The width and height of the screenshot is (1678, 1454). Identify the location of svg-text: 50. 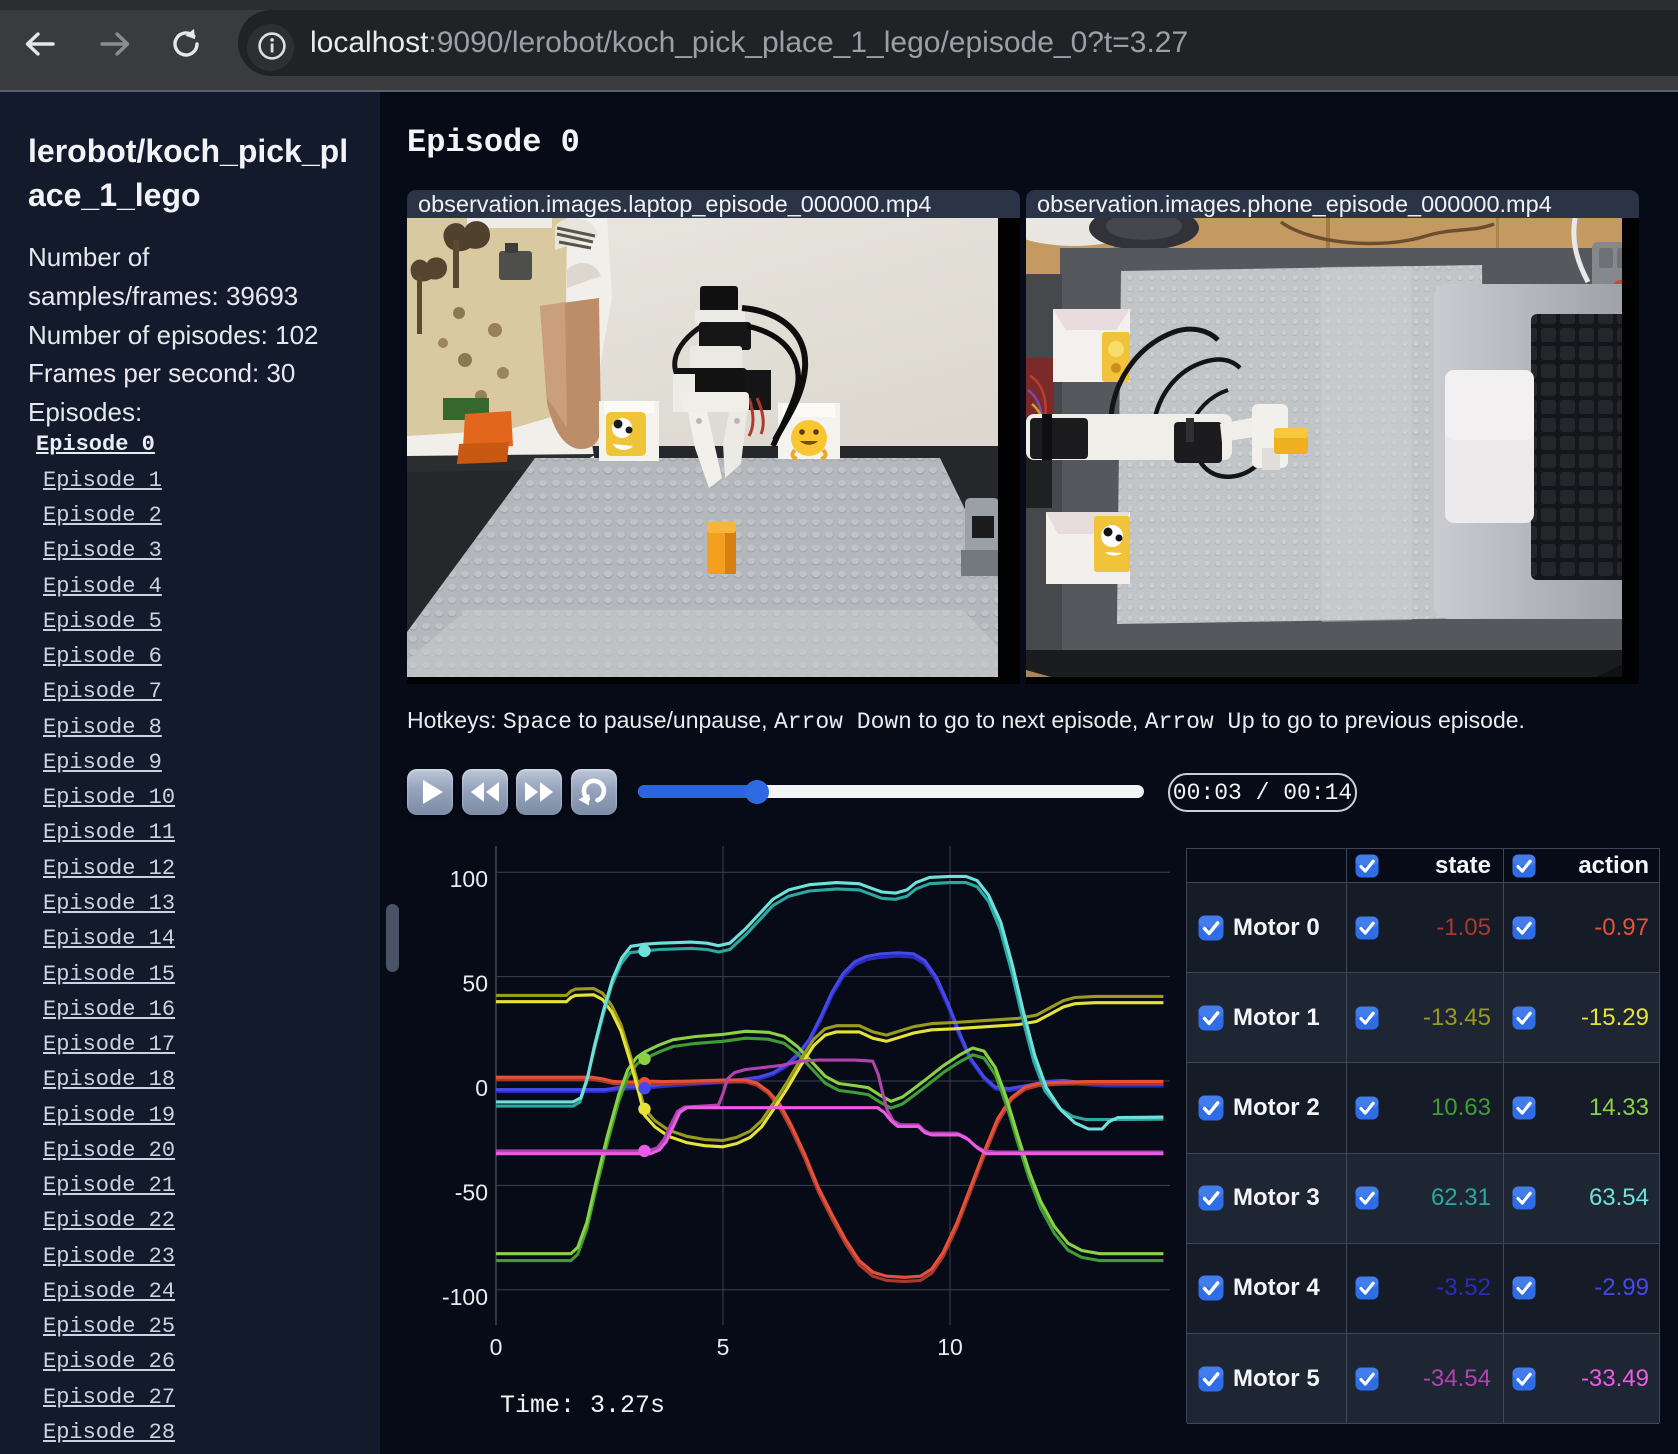
(475, 984).